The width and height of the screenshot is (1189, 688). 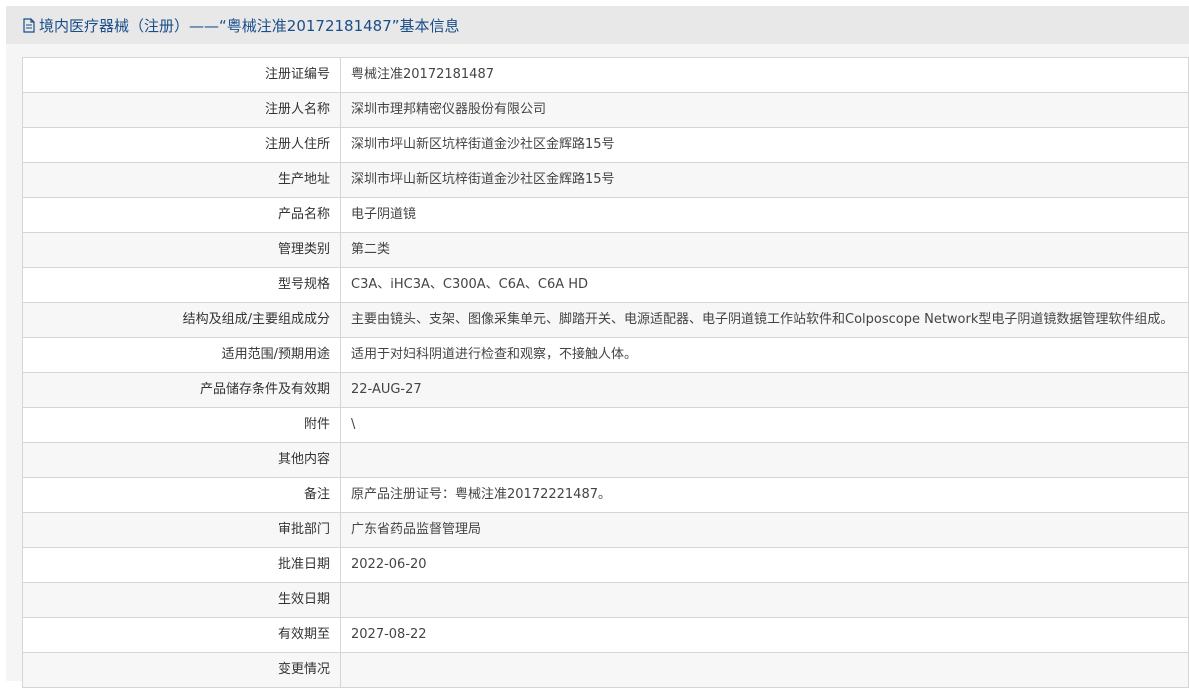 I want to click on field-label: 有效期至, so click(x=181, y=635).